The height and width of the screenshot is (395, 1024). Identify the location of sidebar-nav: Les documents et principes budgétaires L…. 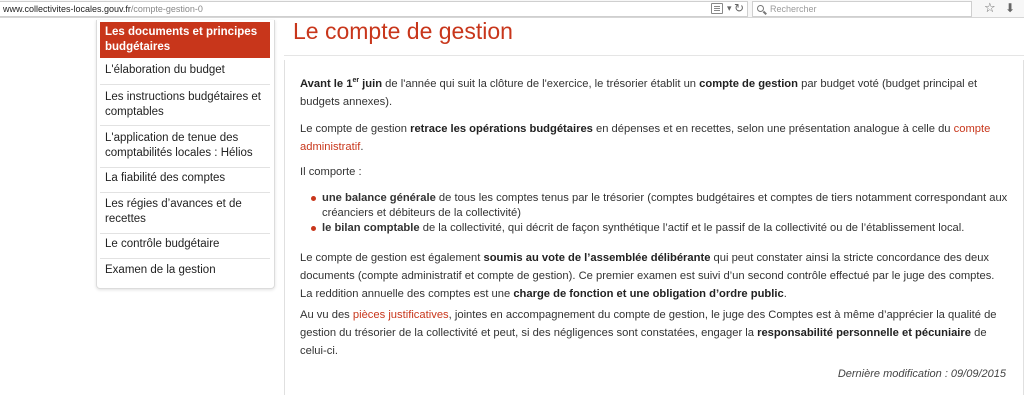
(185, 154).